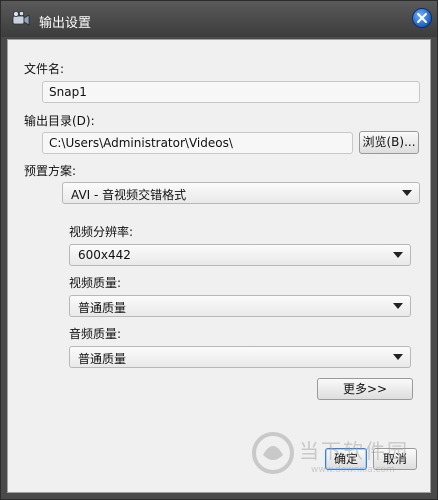 This screenshot has height=500, width=438. What do you see at coordinates (95, 334) in the screenshot?
I see `audio-quality-label: 音频质量:` at bounding box center [95, 334].